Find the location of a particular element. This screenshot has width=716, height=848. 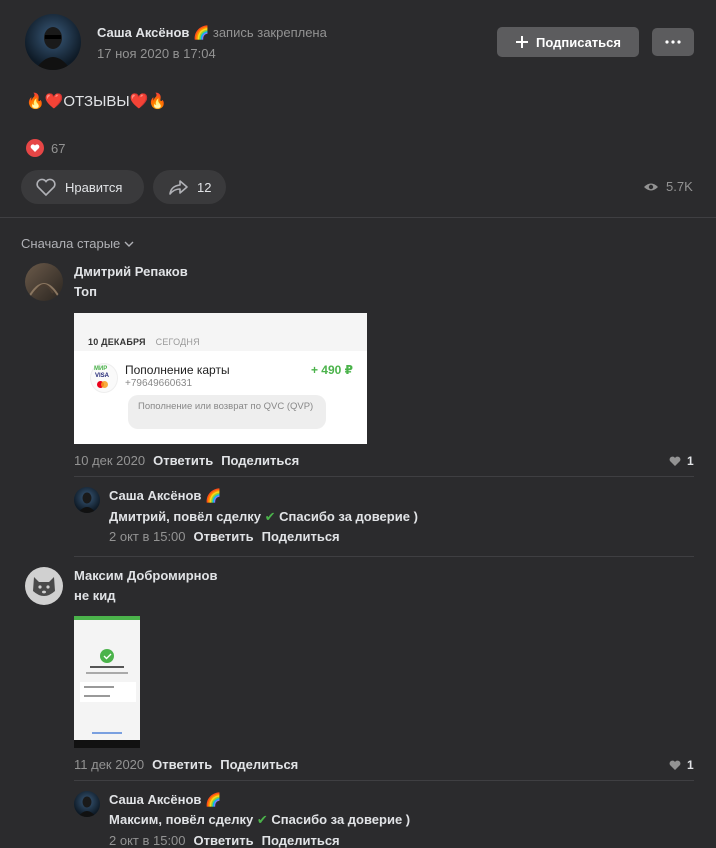

post-divider is located at coordinates (358, 217).